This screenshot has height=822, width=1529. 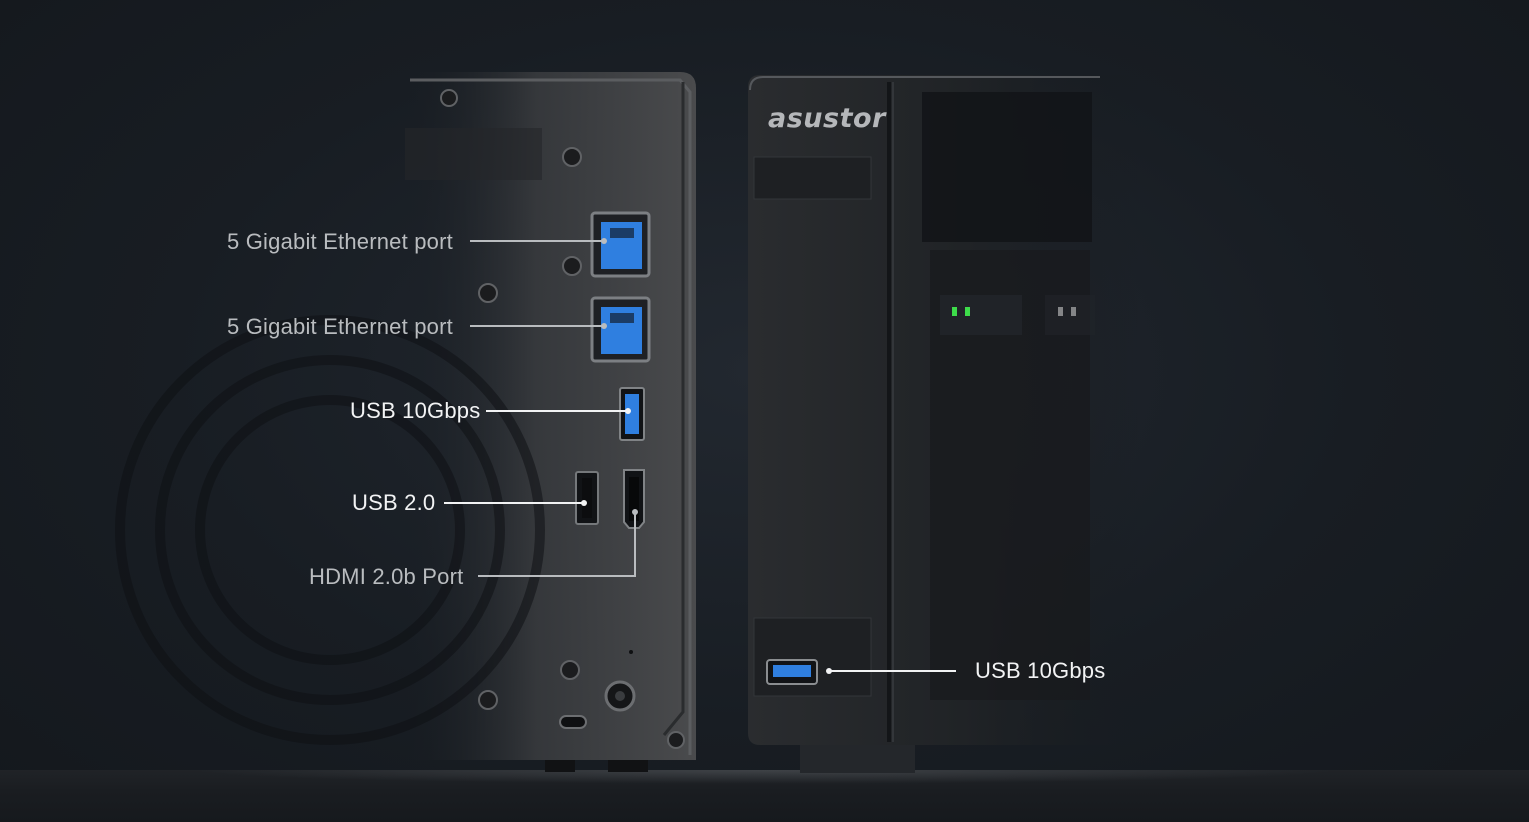 What do you see at coordinates (573, 722) in the screenshot?
I see `kensington-lock-icon` at bounding box center [573, 722].